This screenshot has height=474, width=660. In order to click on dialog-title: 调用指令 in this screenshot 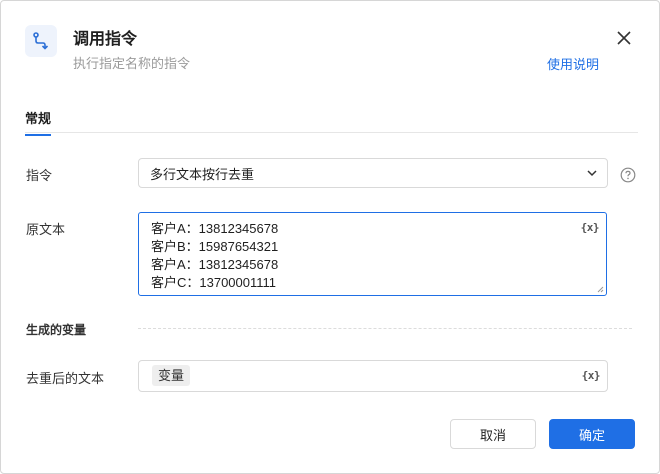, I will do `click(105, 39)`.